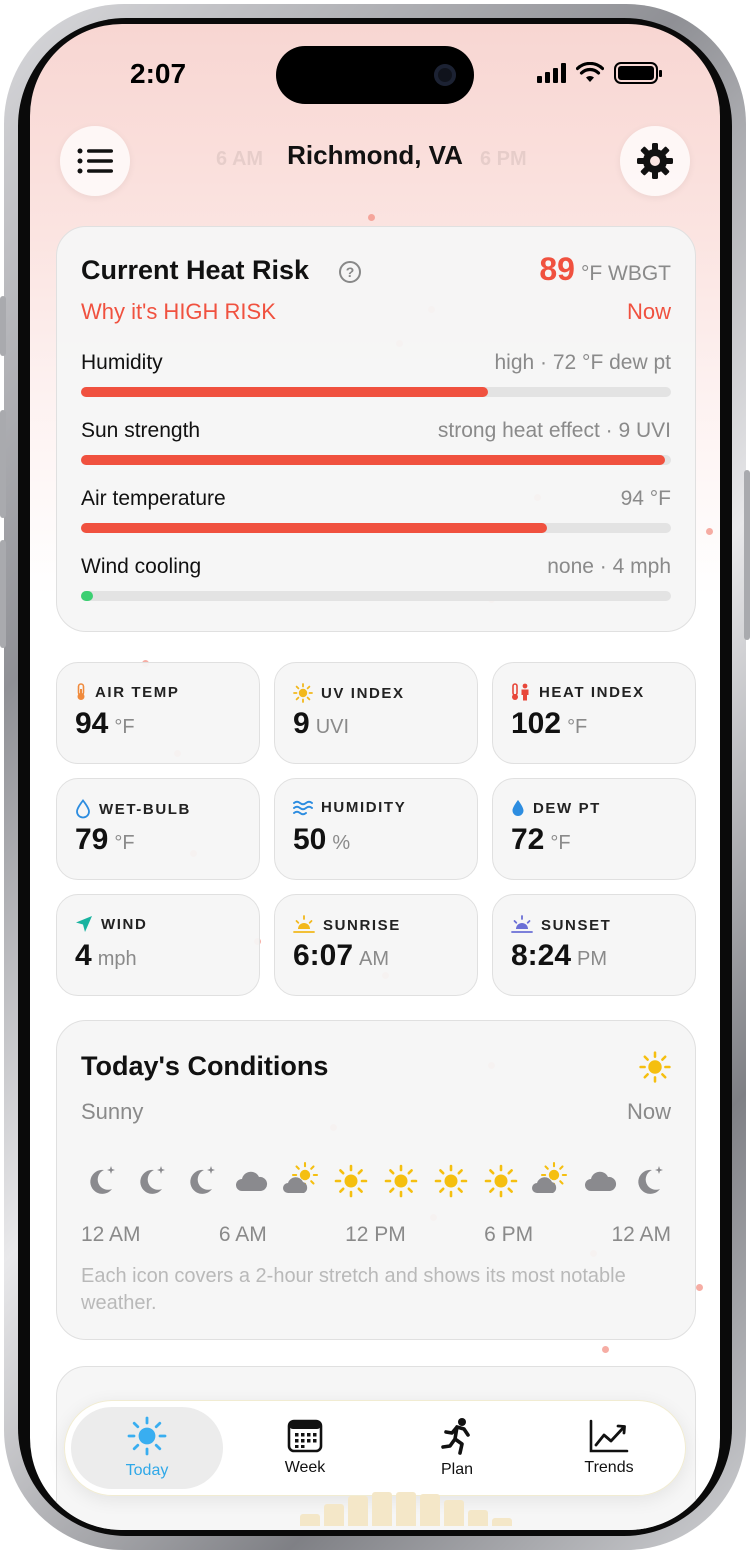  I want to click on tab-bar: Today Week Plan Trends, so click(375, 1448).